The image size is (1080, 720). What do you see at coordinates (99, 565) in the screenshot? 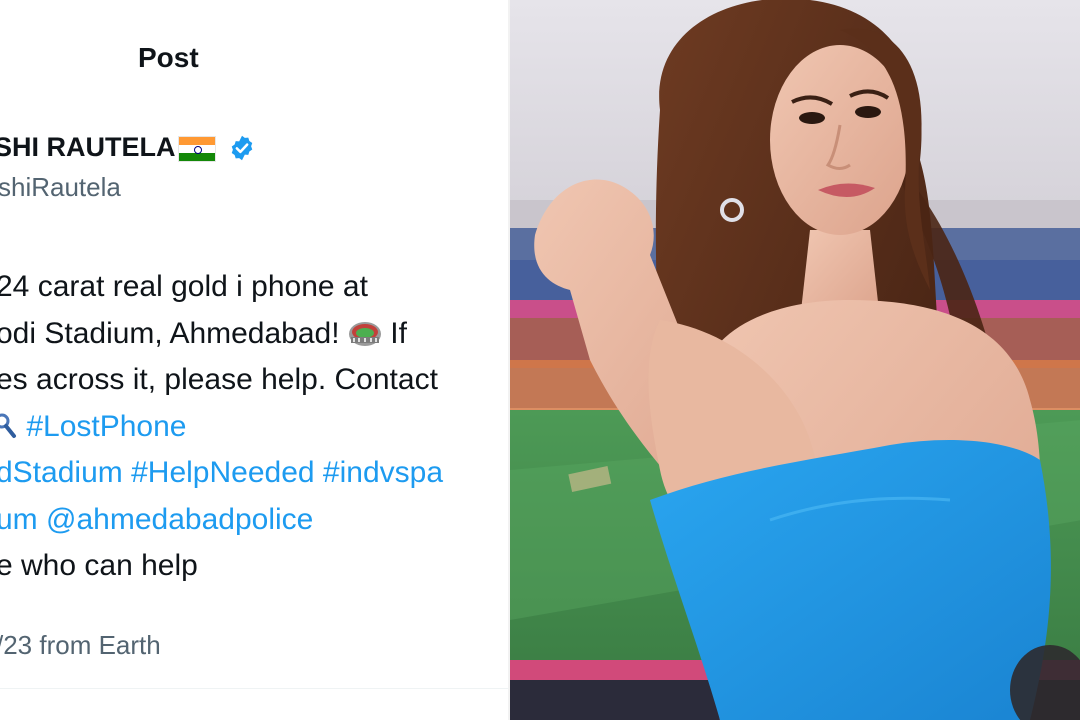
I see `post-line: e who can help` at bounding box center [99, 565].